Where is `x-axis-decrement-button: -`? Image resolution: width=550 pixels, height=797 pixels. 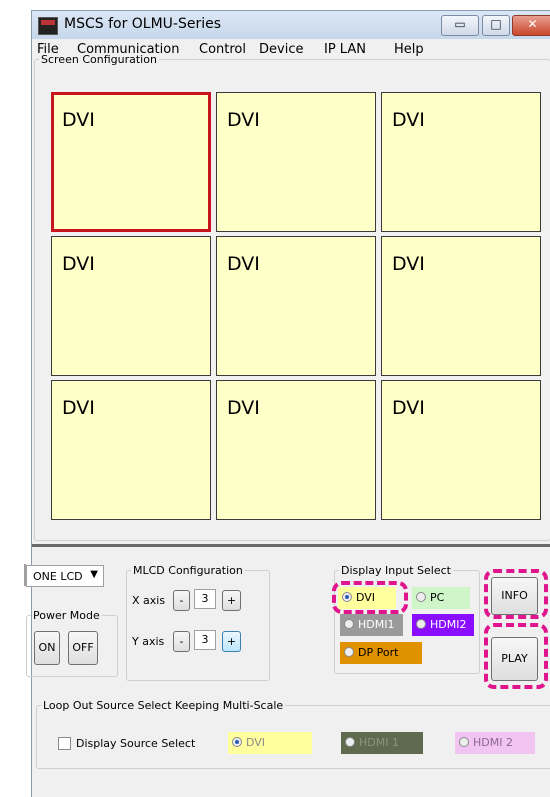
x-axis-decrement-button: - is located at coordinates (181, 600).